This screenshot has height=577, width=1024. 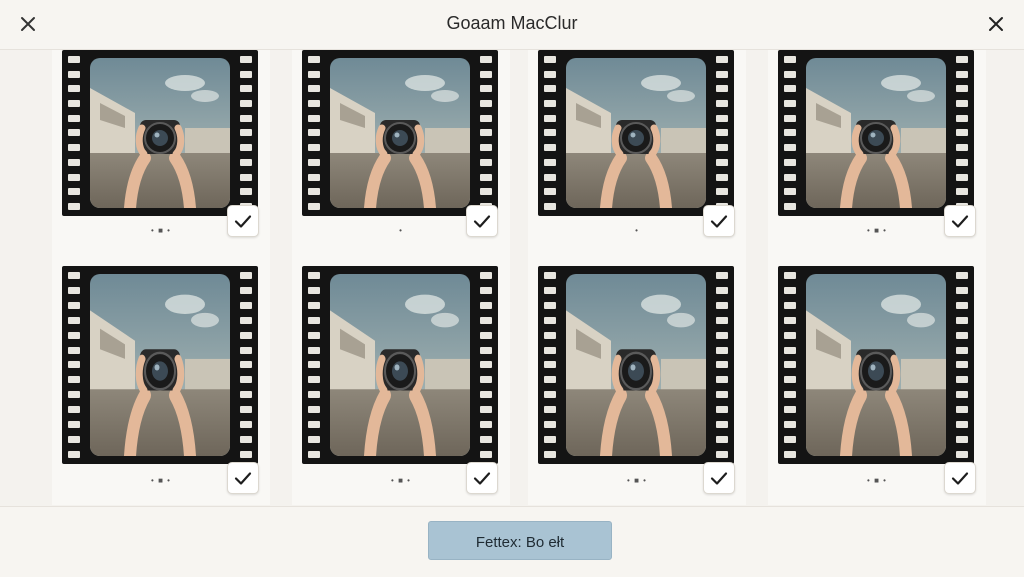 I want to click on close-icon, so click(x=996, y=24).